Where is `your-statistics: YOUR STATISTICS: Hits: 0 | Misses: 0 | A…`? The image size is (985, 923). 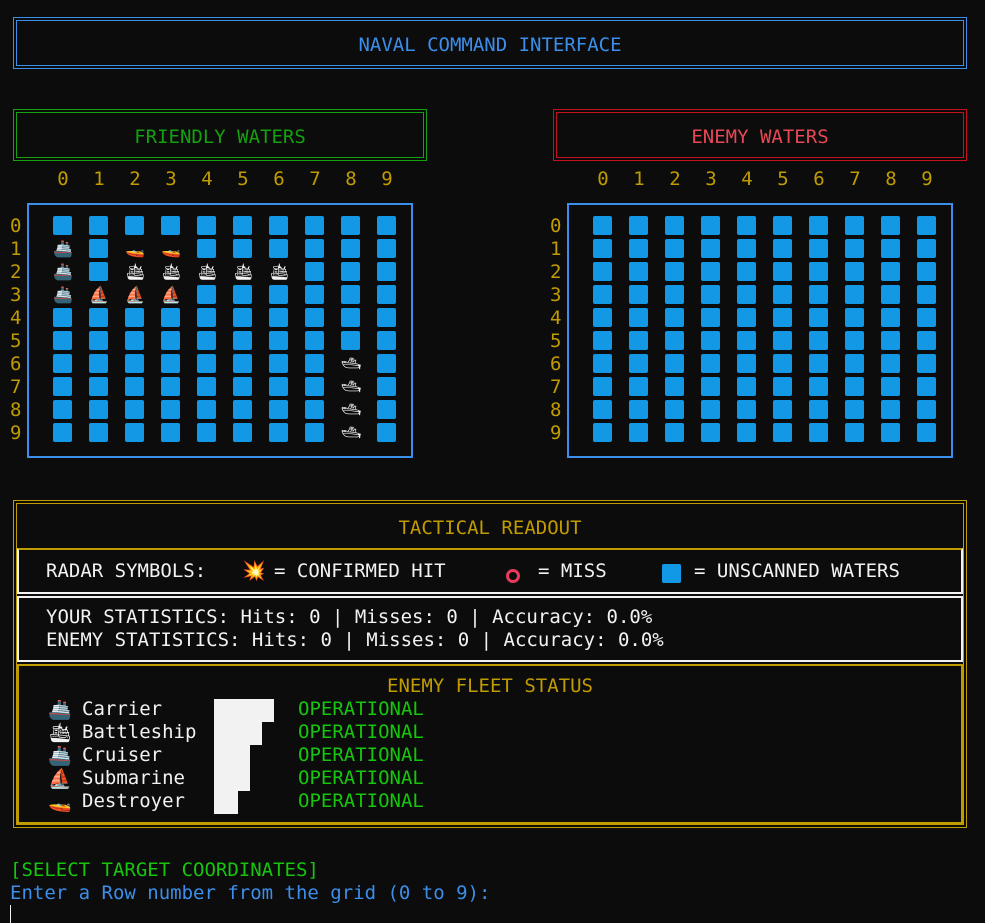
your-statistics: YOUR STATISTICS: Hits: 0 | Misses: 0 | A… is located at coordinates (349, 617).